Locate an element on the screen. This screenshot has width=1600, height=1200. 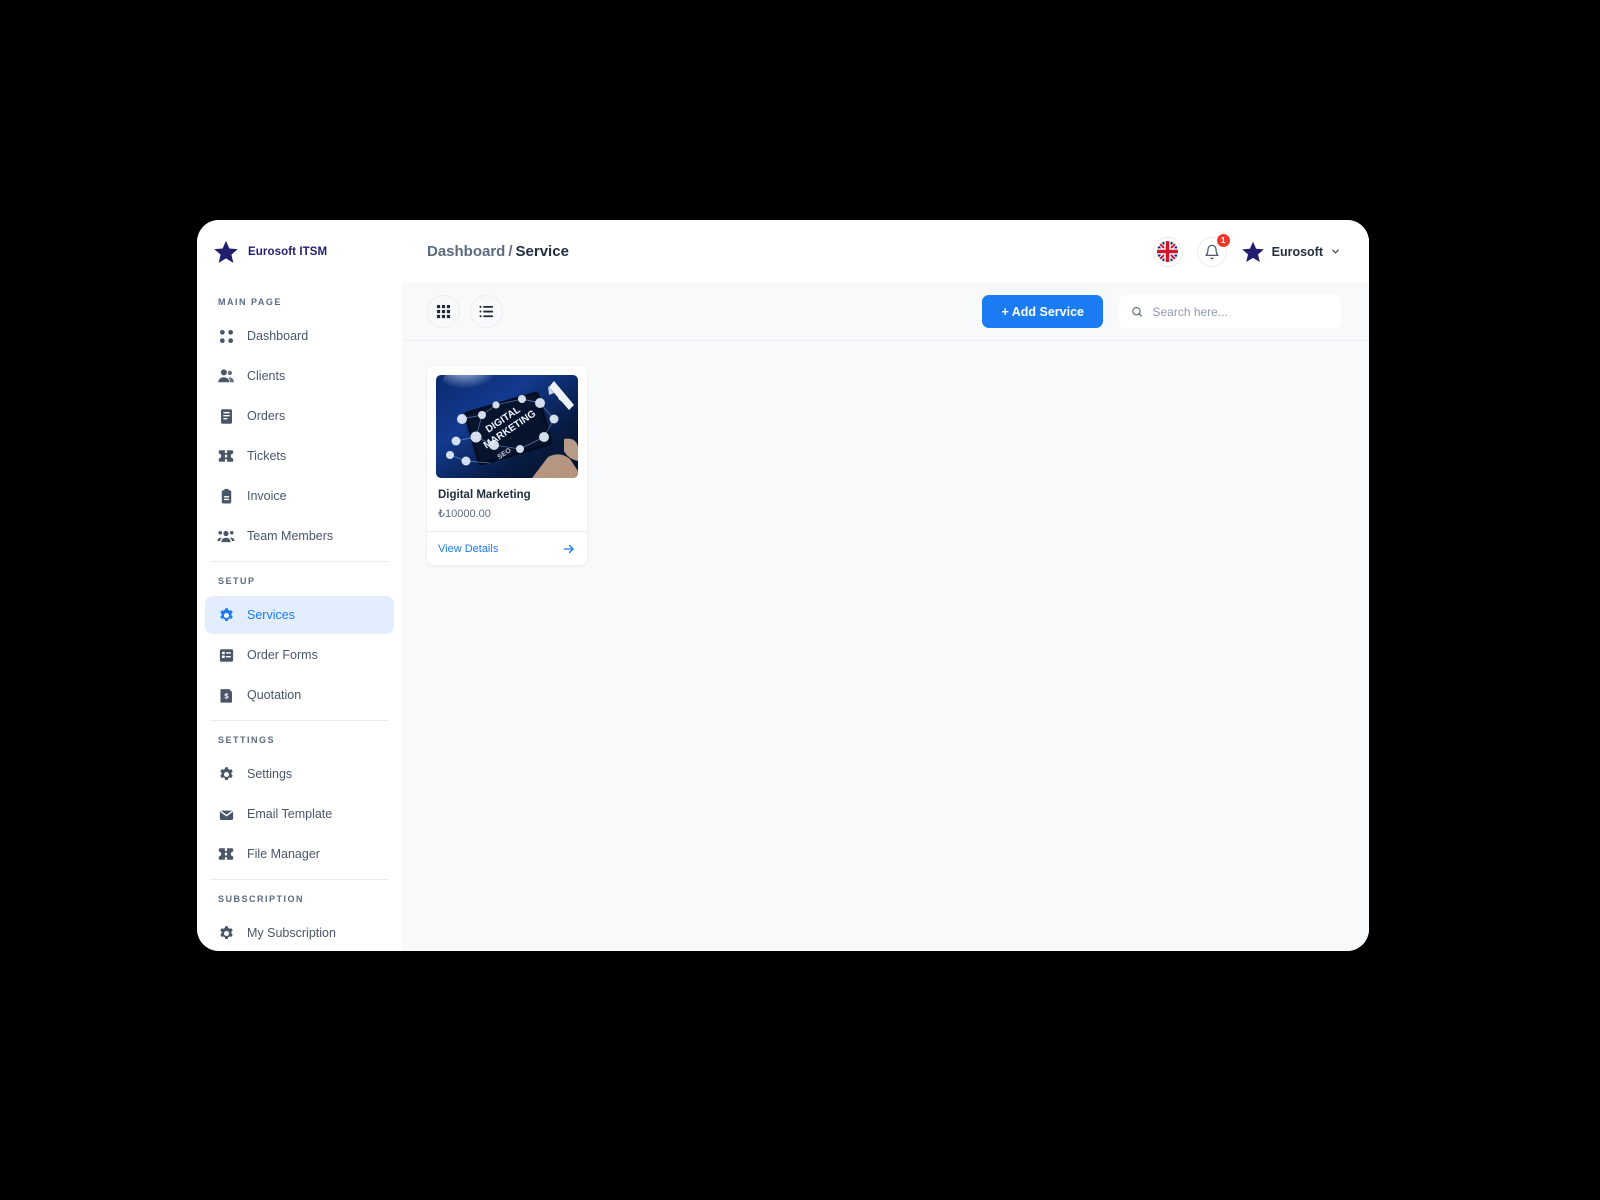
nav-section-heading: SETUP is located at coordinates (237, 581).